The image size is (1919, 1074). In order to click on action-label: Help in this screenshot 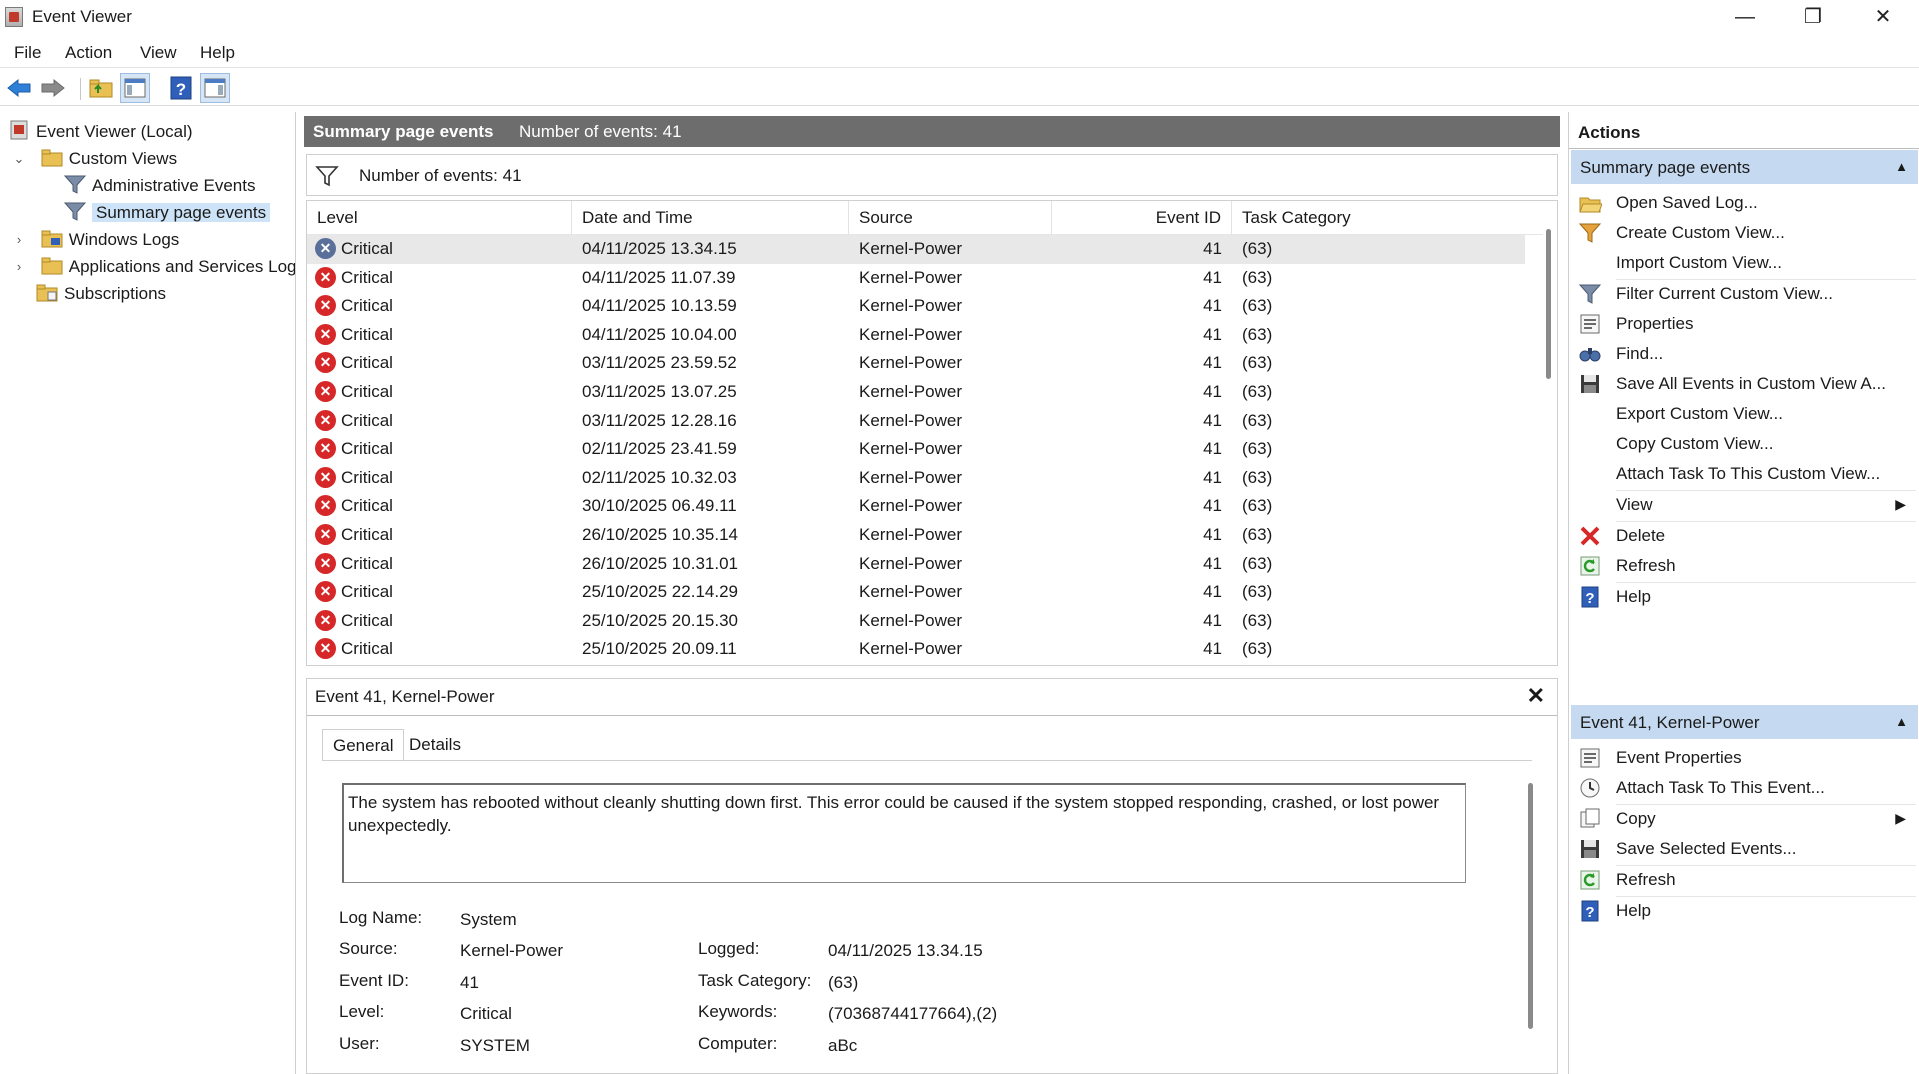, I will do `click(1633, 596)`.